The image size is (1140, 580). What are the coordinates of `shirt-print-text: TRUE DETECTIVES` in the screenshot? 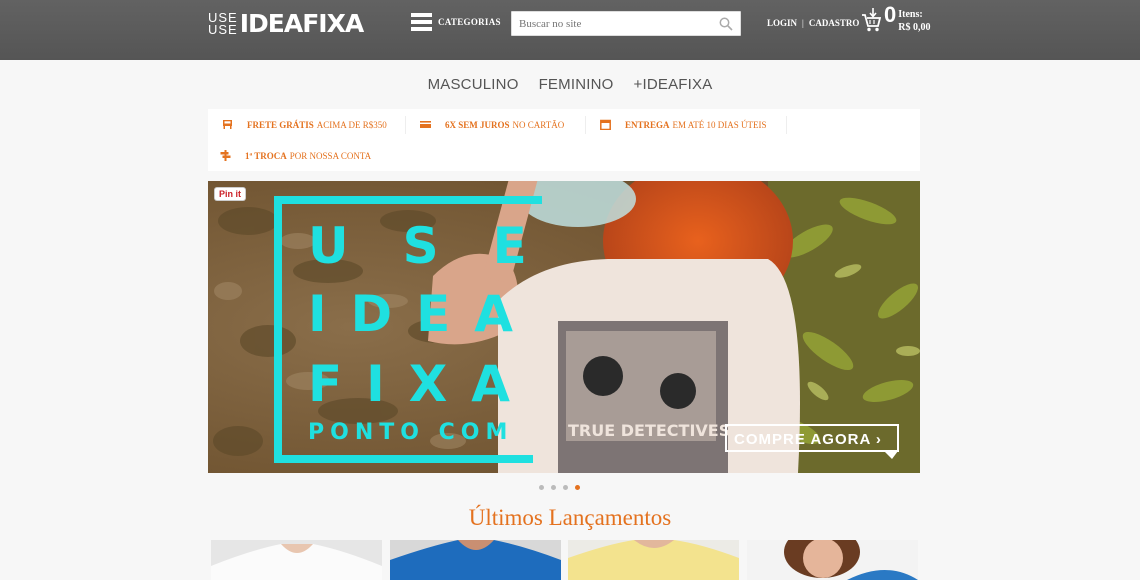 It's located at (649, 430).